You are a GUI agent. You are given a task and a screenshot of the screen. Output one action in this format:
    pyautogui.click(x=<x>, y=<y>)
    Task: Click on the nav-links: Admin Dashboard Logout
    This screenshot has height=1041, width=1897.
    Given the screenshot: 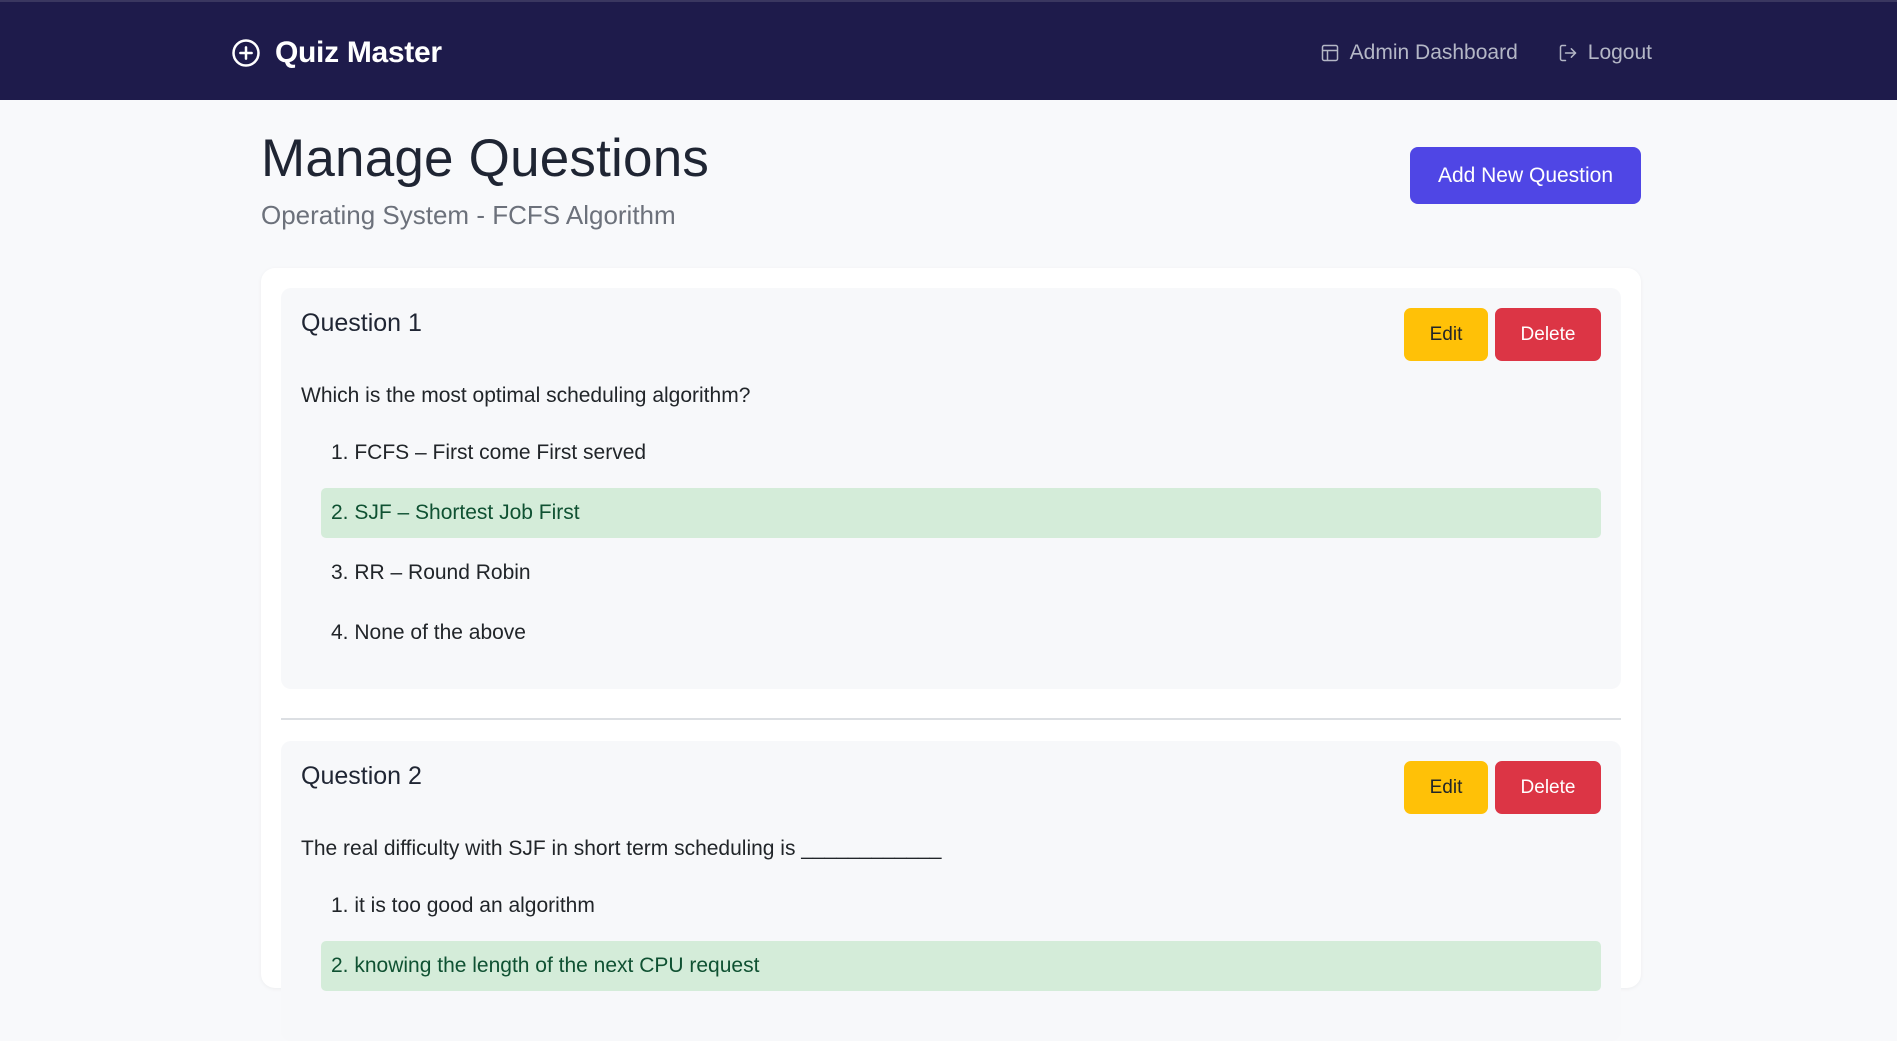 What is the action you would take?
    pyautogui.click(x=1486, y=53)
    